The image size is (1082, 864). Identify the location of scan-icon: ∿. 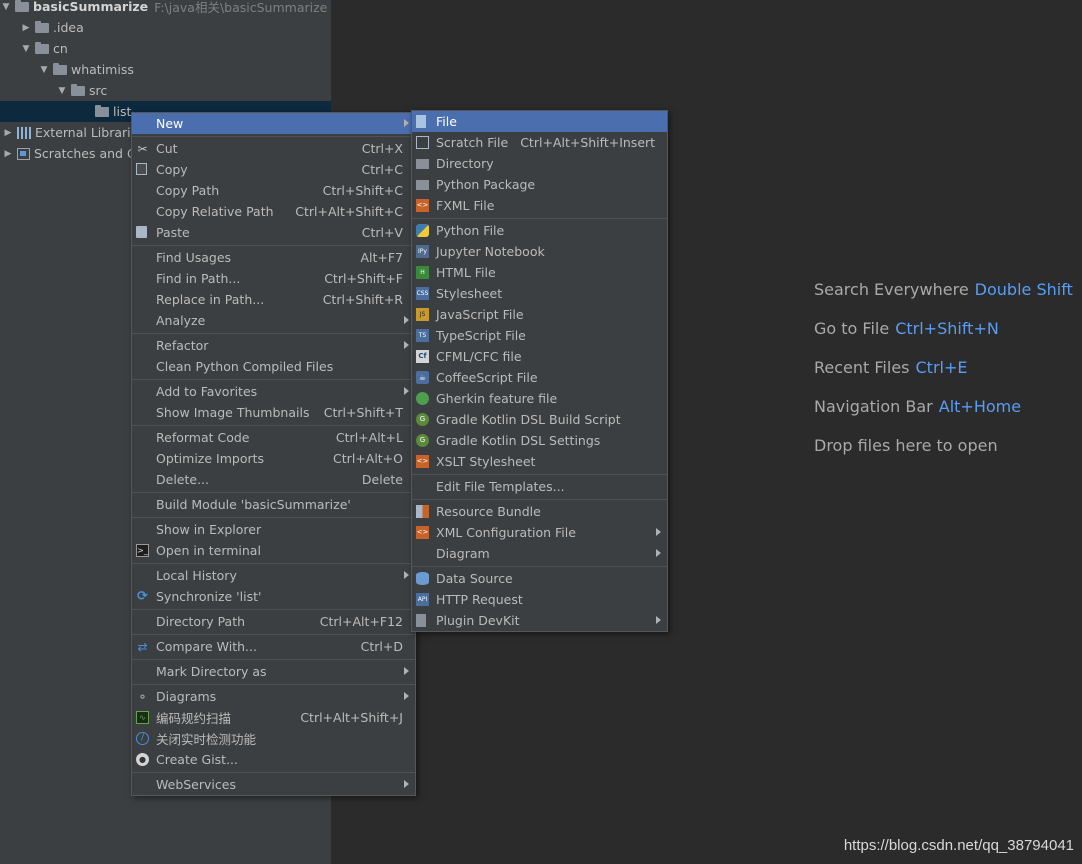
(142, 717).